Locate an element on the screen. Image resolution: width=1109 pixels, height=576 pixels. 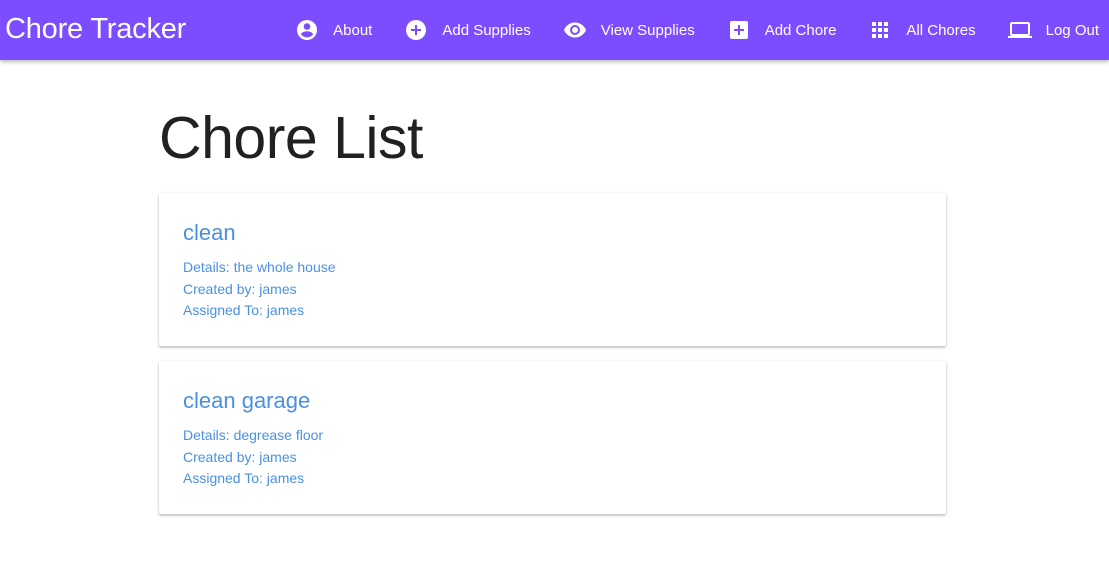
chore-details: Details: degrease floor is located at coordinates (253, 435).